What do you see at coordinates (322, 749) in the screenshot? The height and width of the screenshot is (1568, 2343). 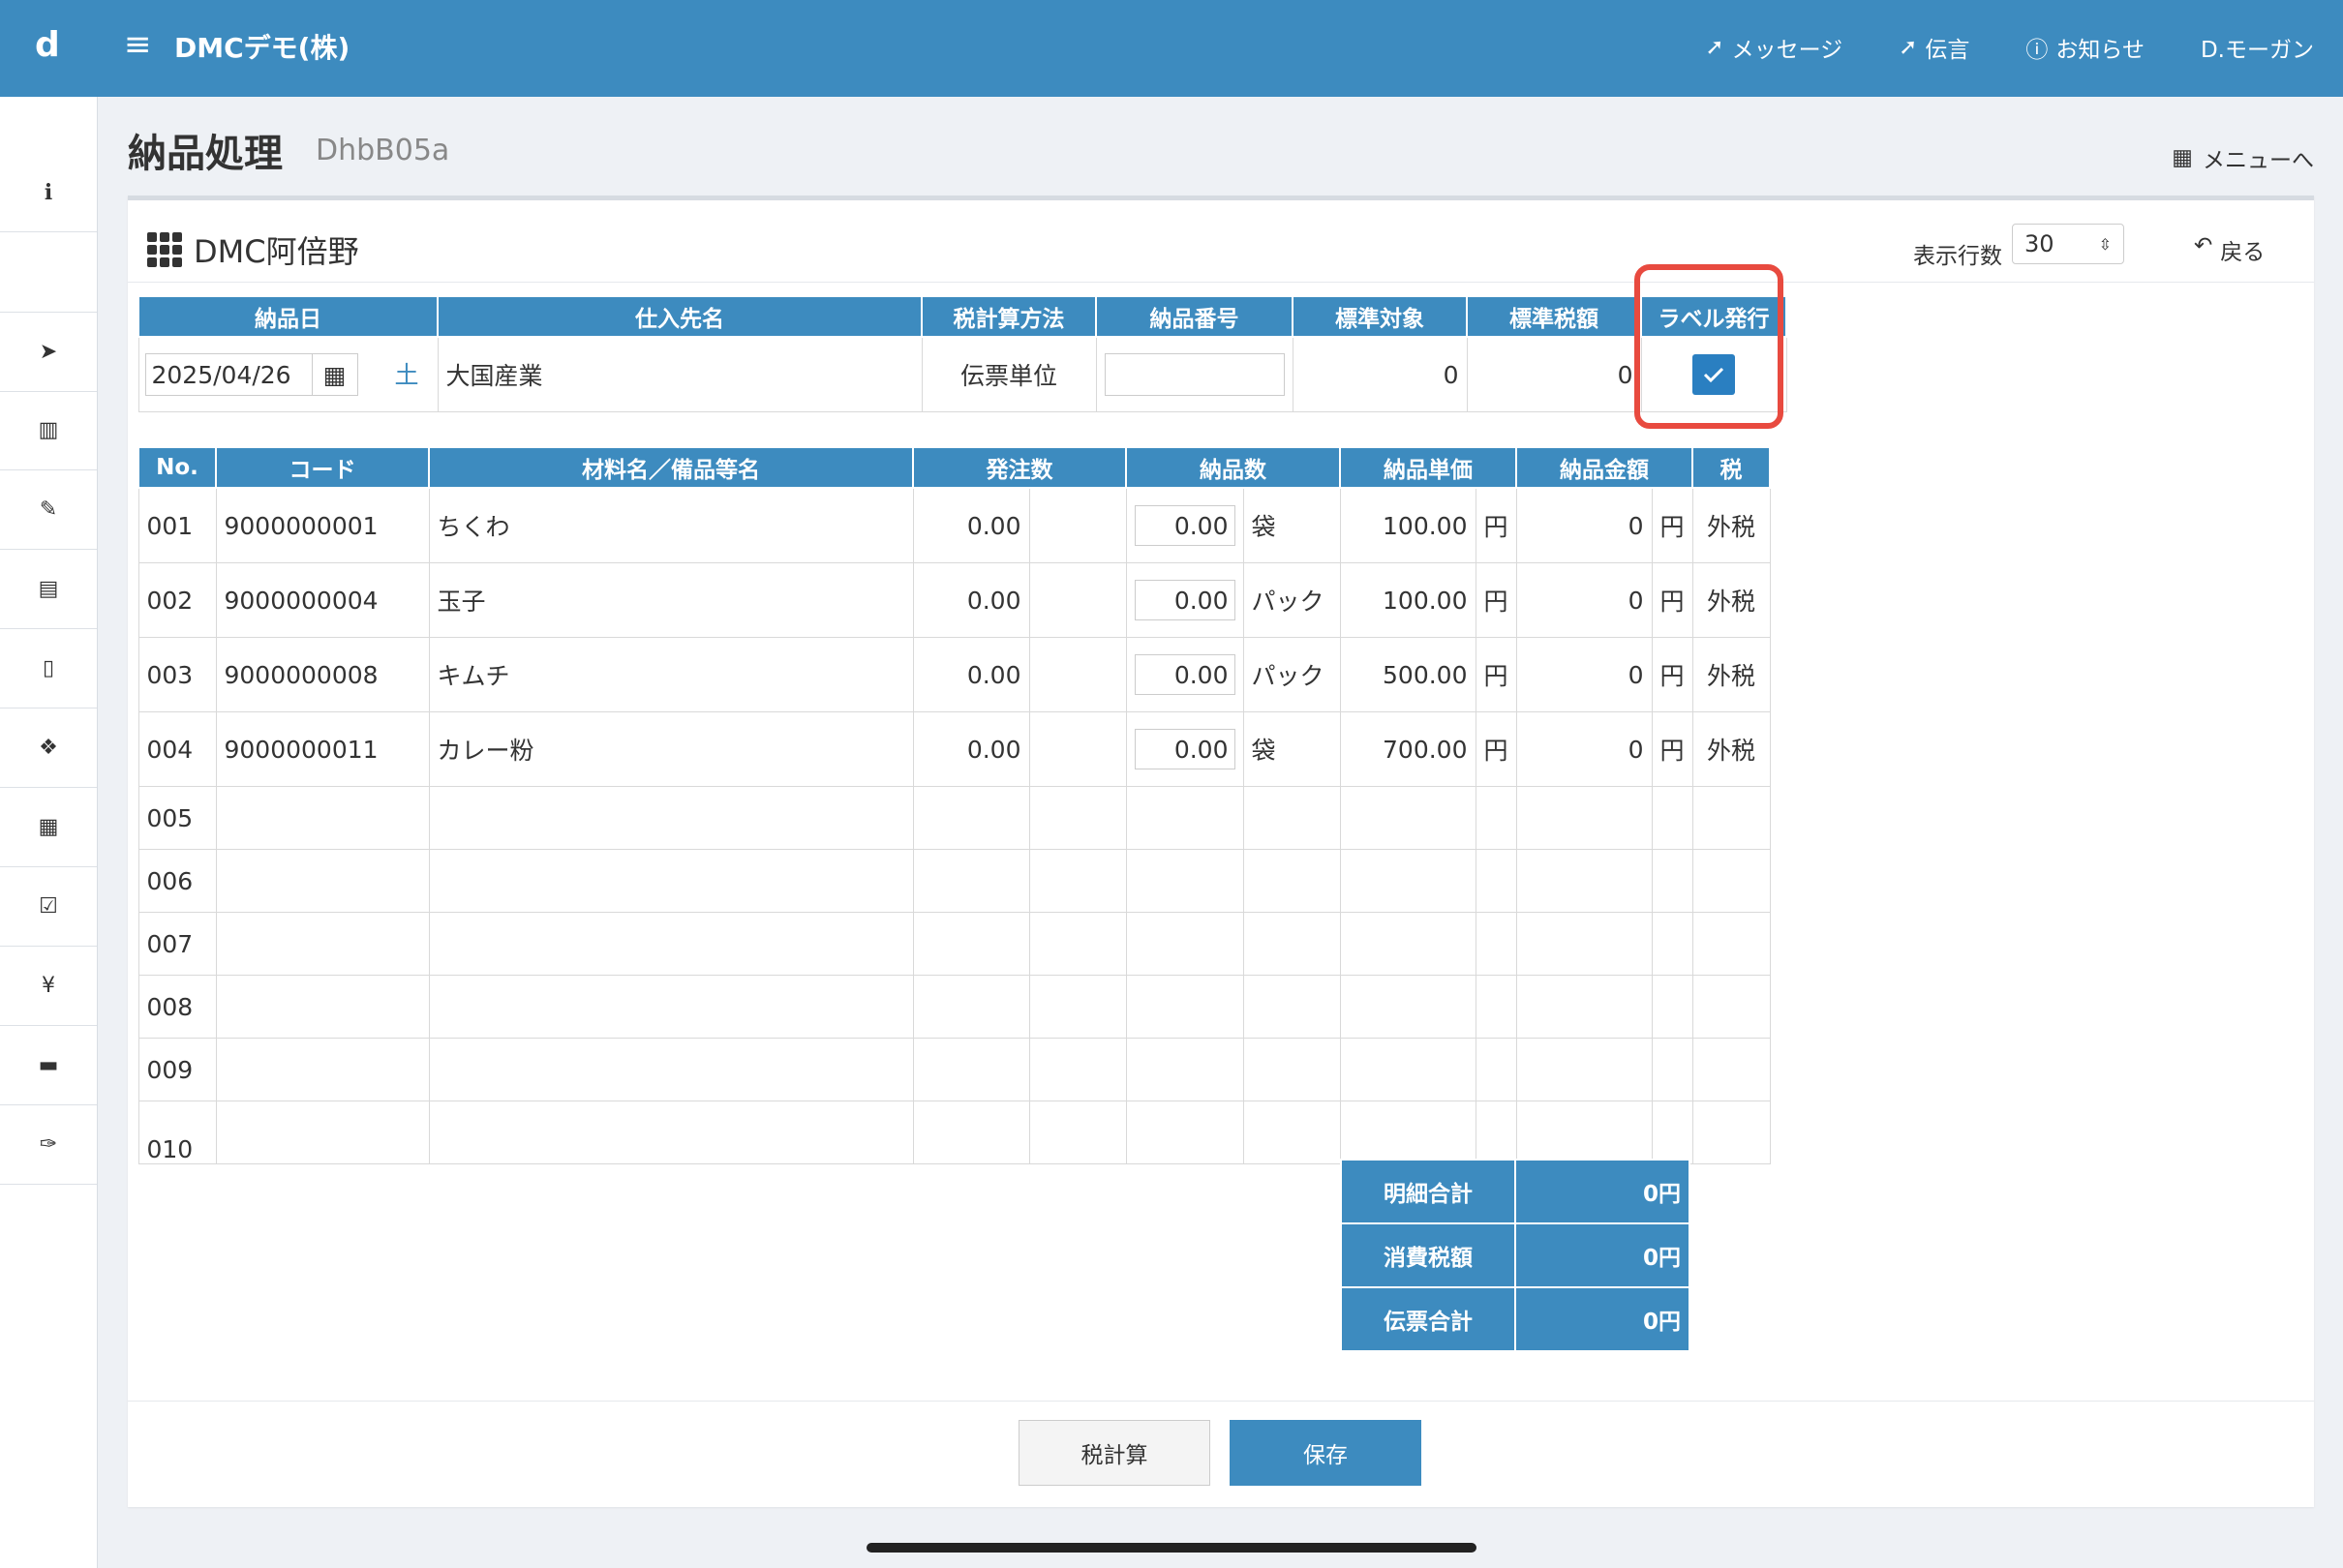 I see `row-code: 9000000011` at bounding box center [322, 749].